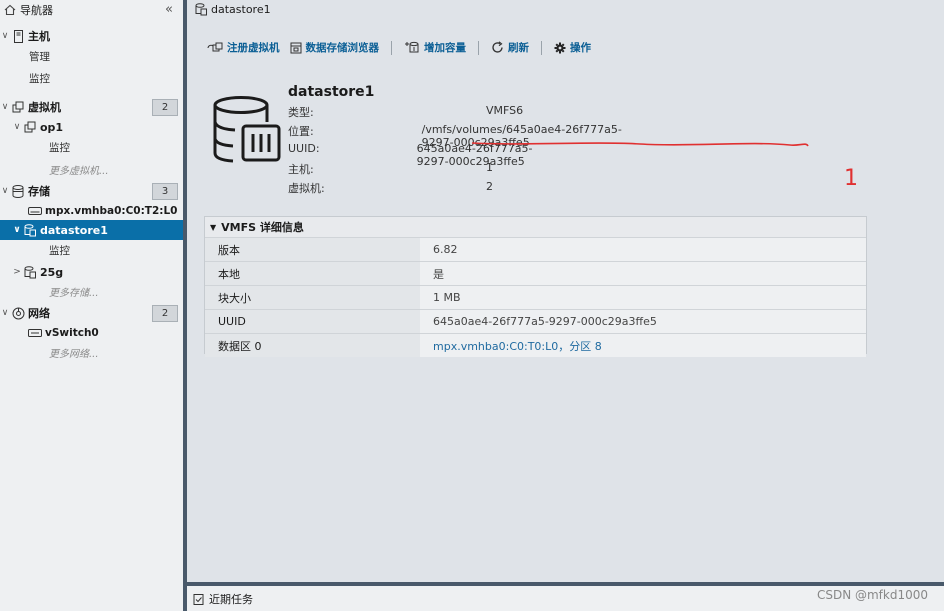 This screenshot has width=944, height=611. I want to click on register-vm-icon, so click(215, 48).